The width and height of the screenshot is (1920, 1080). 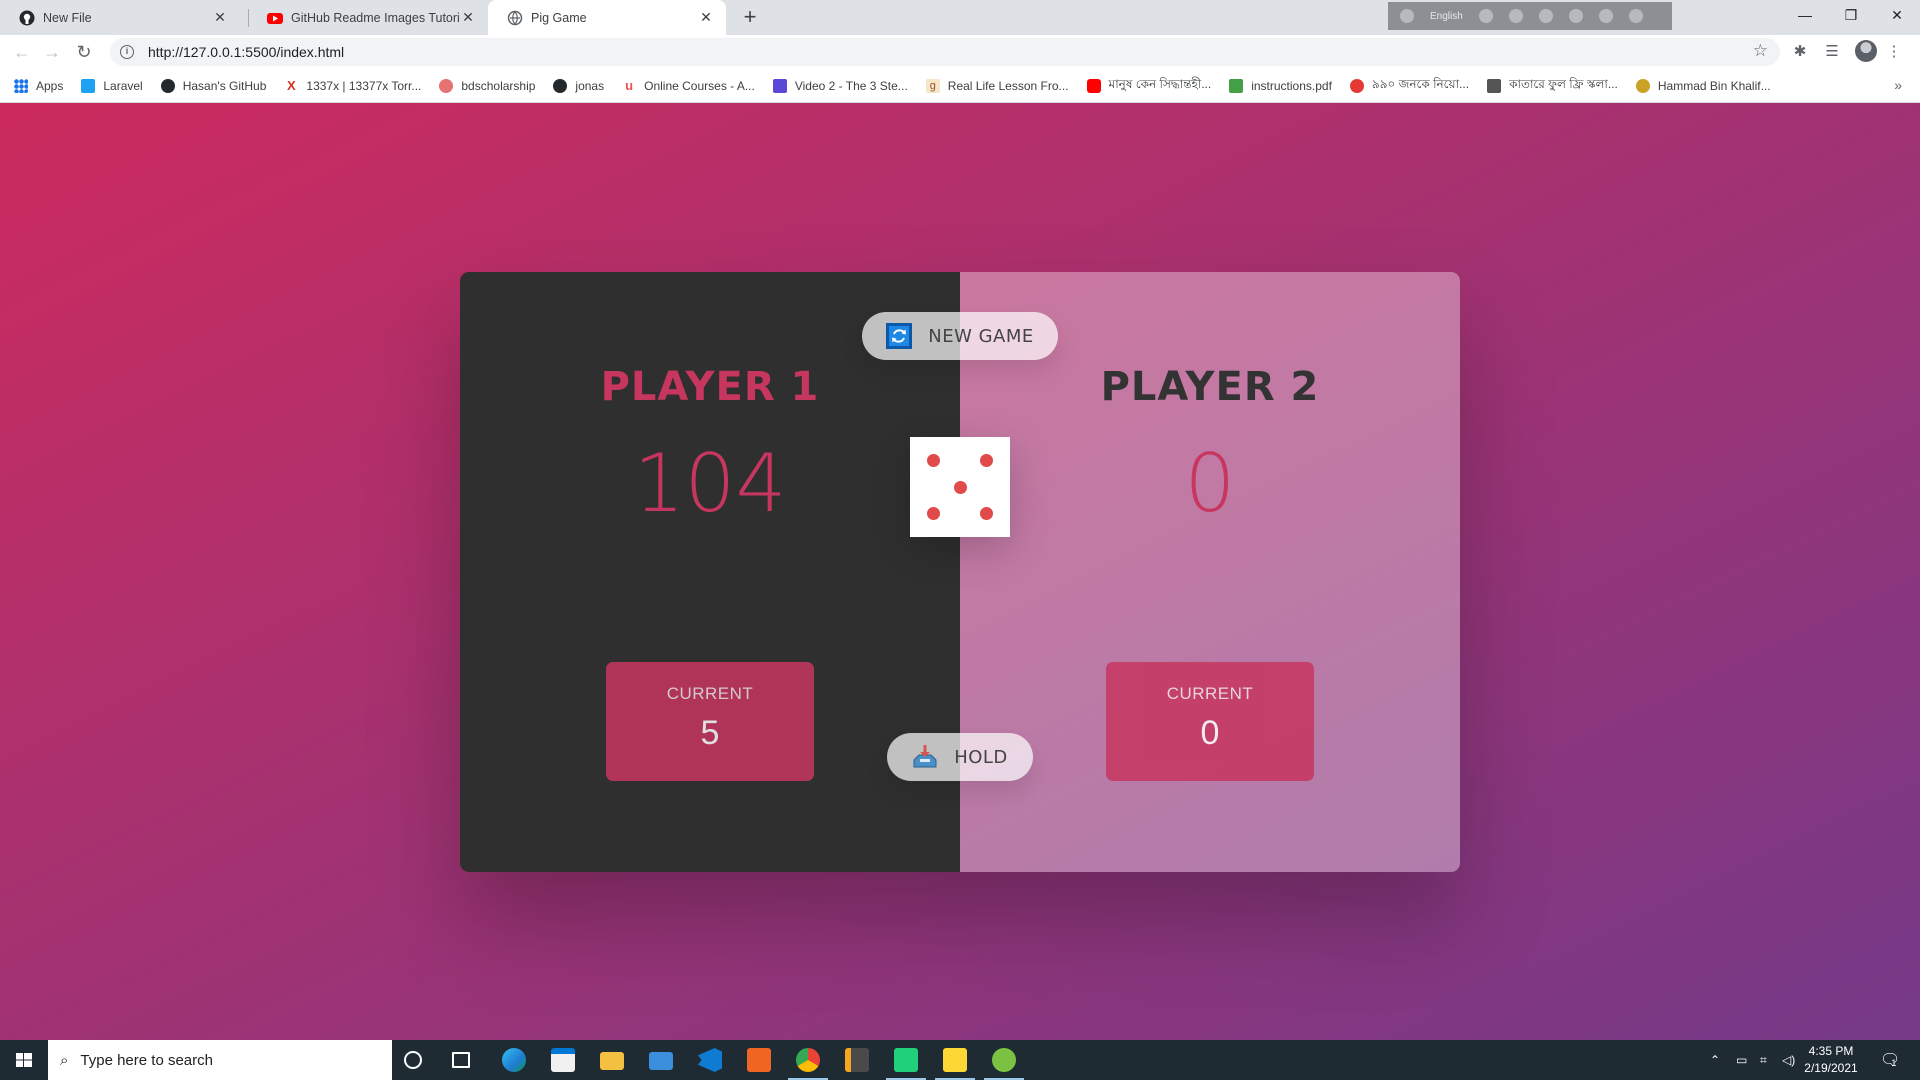 I want to click on windows-start-icon, so click(x=24, y=1060).